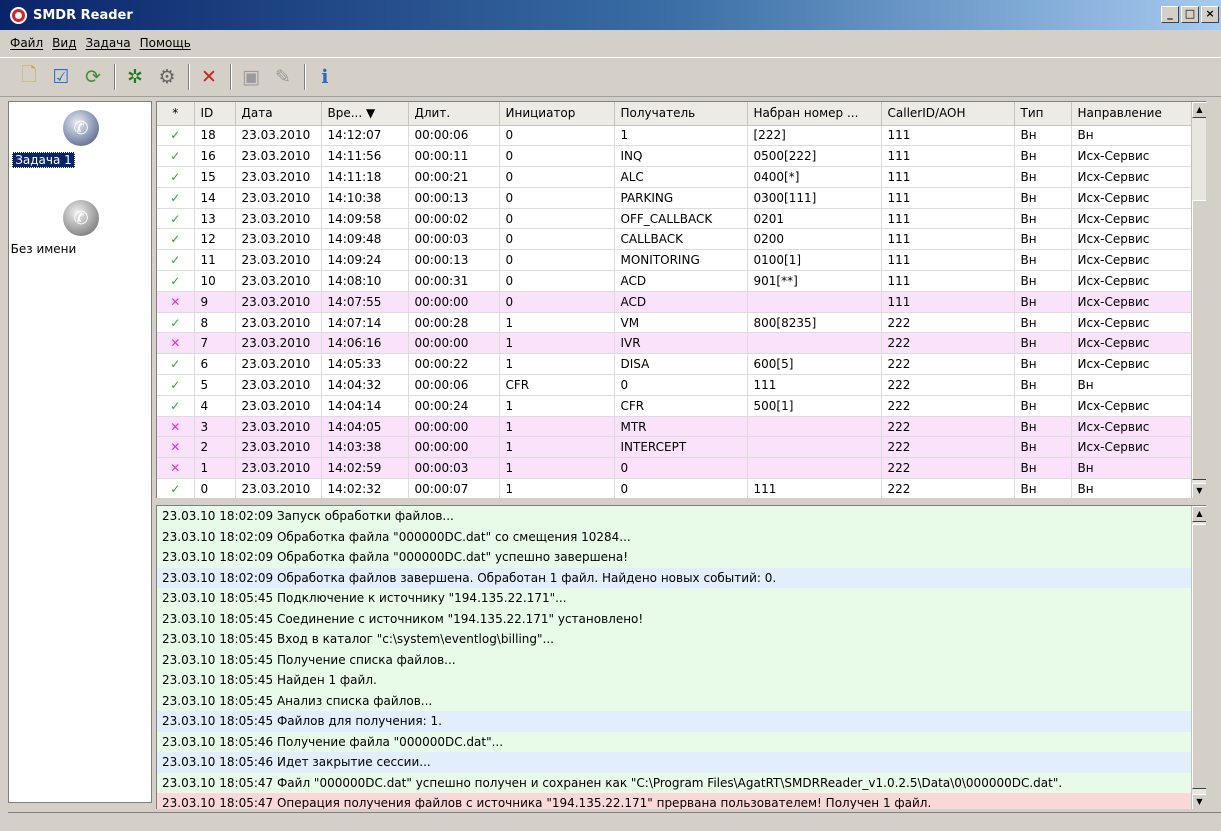 The height and width of the screenshot is (831, 1221). Describe the element at coordinates (454, 323) in the screenshot. I see `cell-dur: 00:00:28` at that location.